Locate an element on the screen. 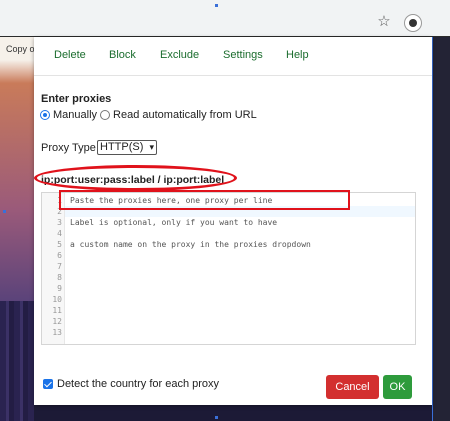  popup-tabbar: Delete Block Exclude Settings Help is located at coordinates (233, 56).